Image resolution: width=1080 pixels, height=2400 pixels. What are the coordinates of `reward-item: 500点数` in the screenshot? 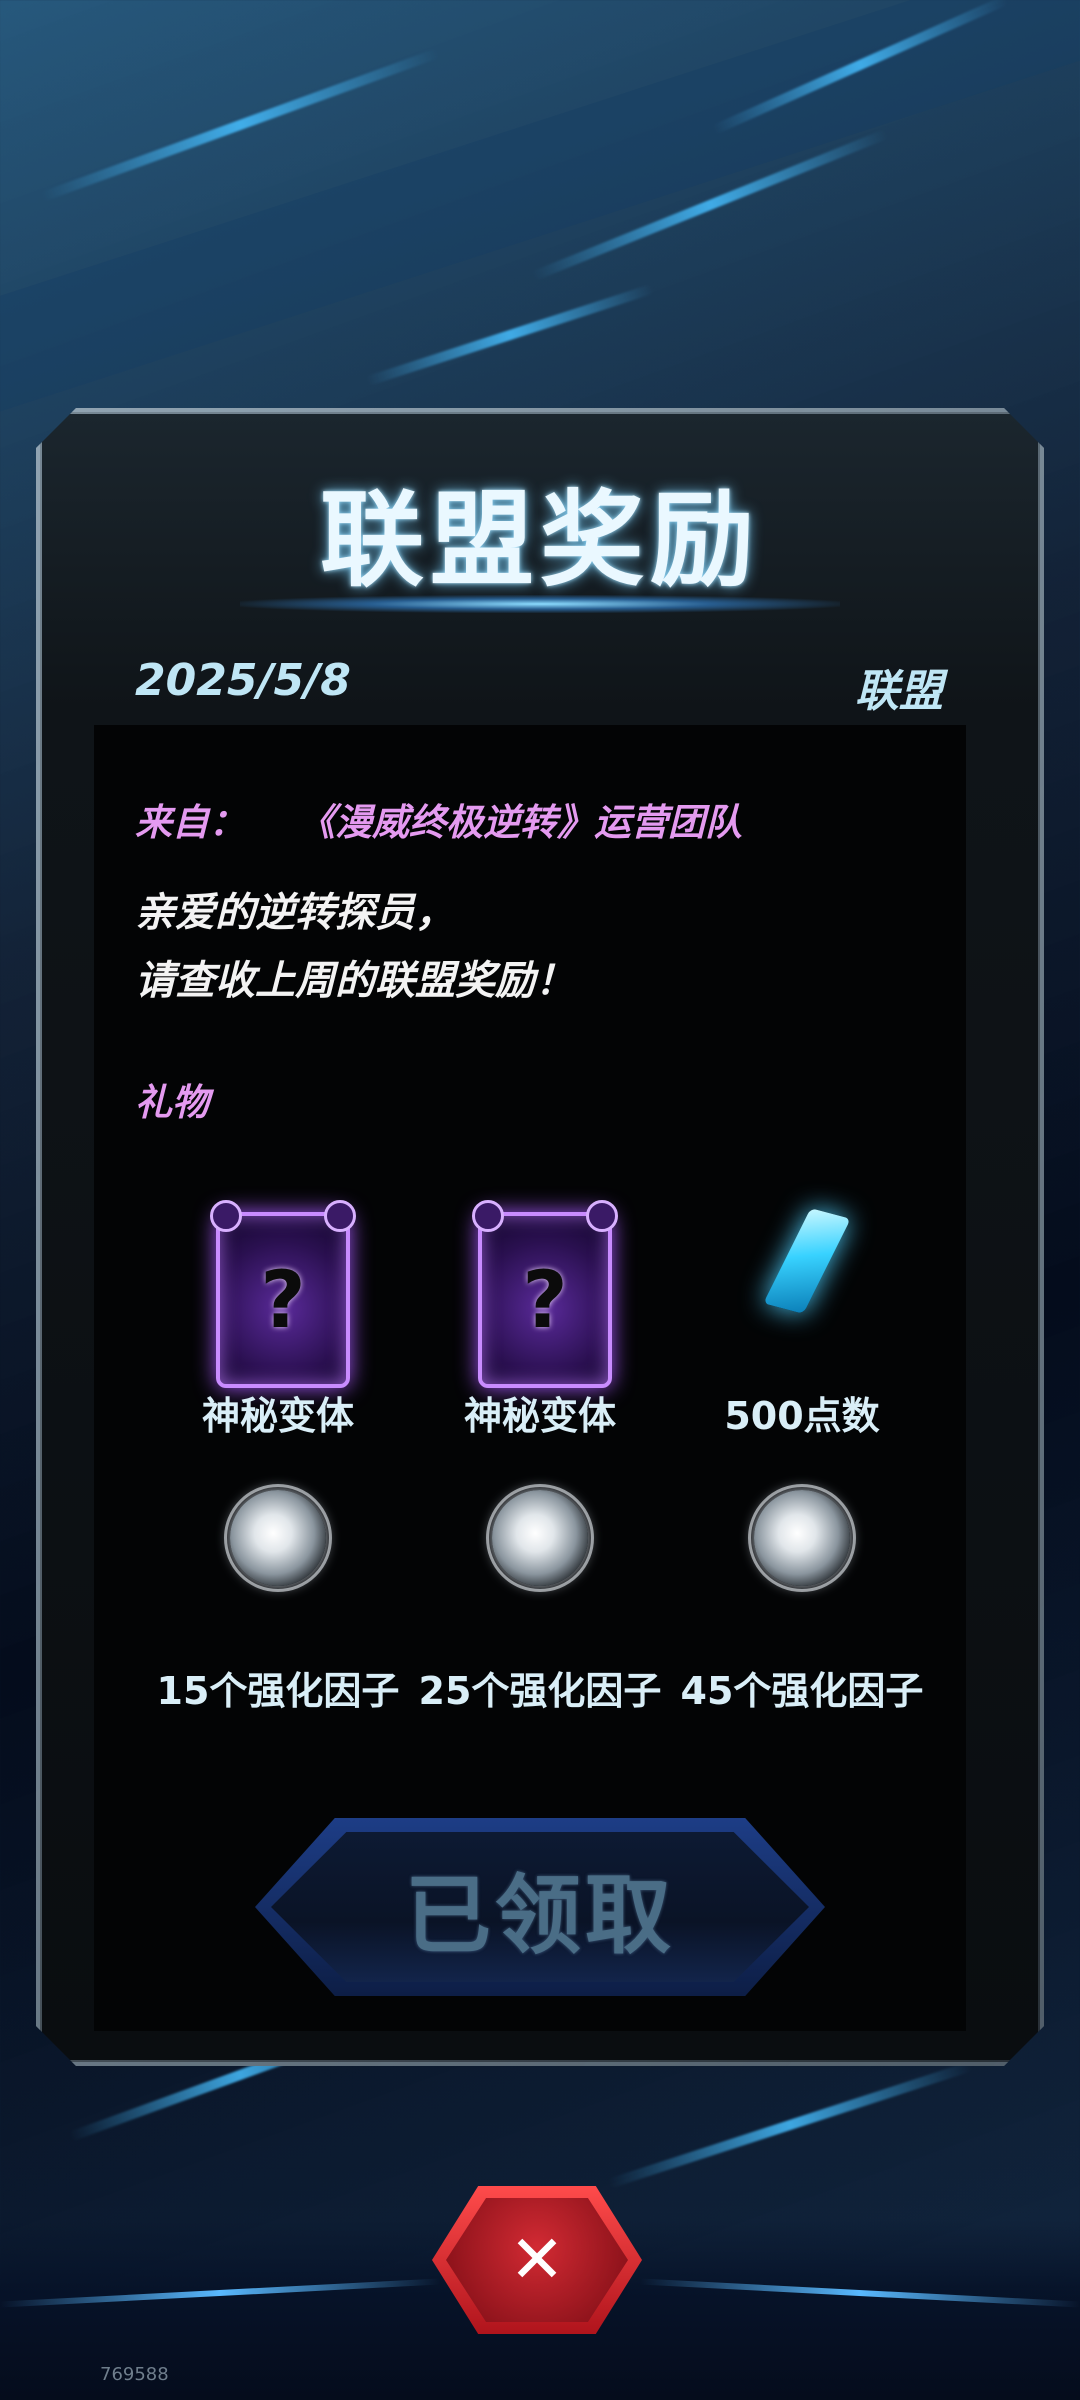 It's located at (802, 1412).